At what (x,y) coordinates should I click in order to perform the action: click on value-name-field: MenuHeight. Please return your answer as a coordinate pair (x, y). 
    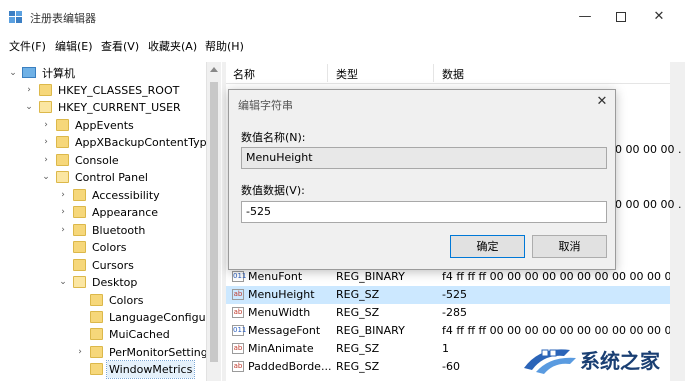
    Looking at the image, I should click on (424, 158).